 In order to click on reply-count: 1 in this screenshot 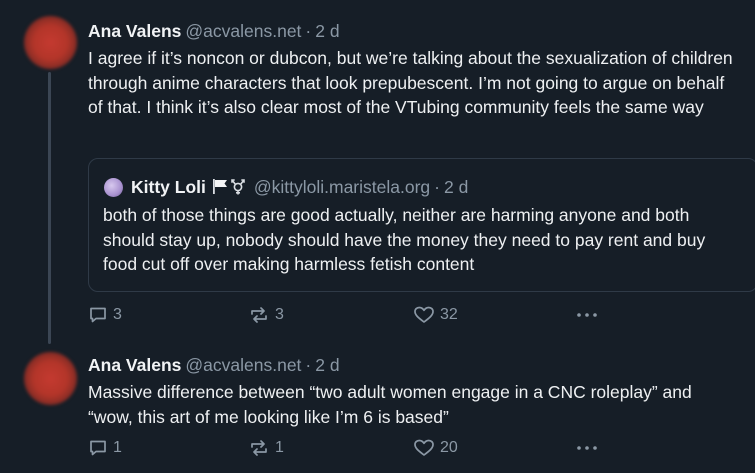, I will do `click(117, 447)`.